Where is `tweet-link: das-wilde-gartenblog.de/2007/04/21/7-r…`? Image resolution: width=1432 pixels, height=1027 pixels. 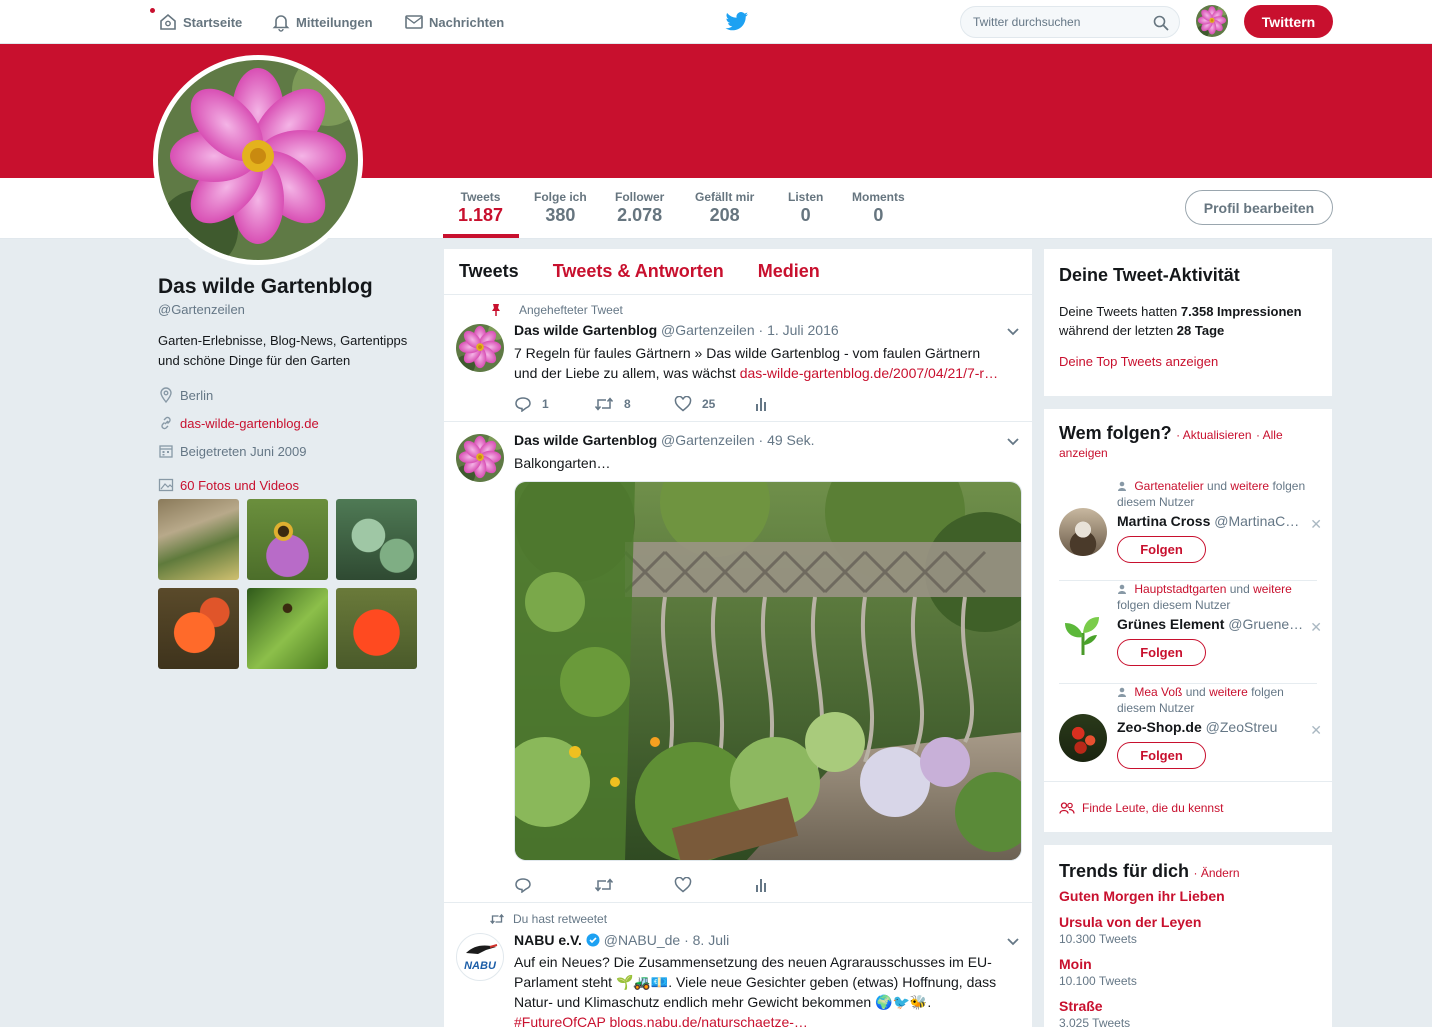 tweet-link: das-wilde-gartenblog.de/2007/04/21/7-r… is located at coordinates (869, 373).